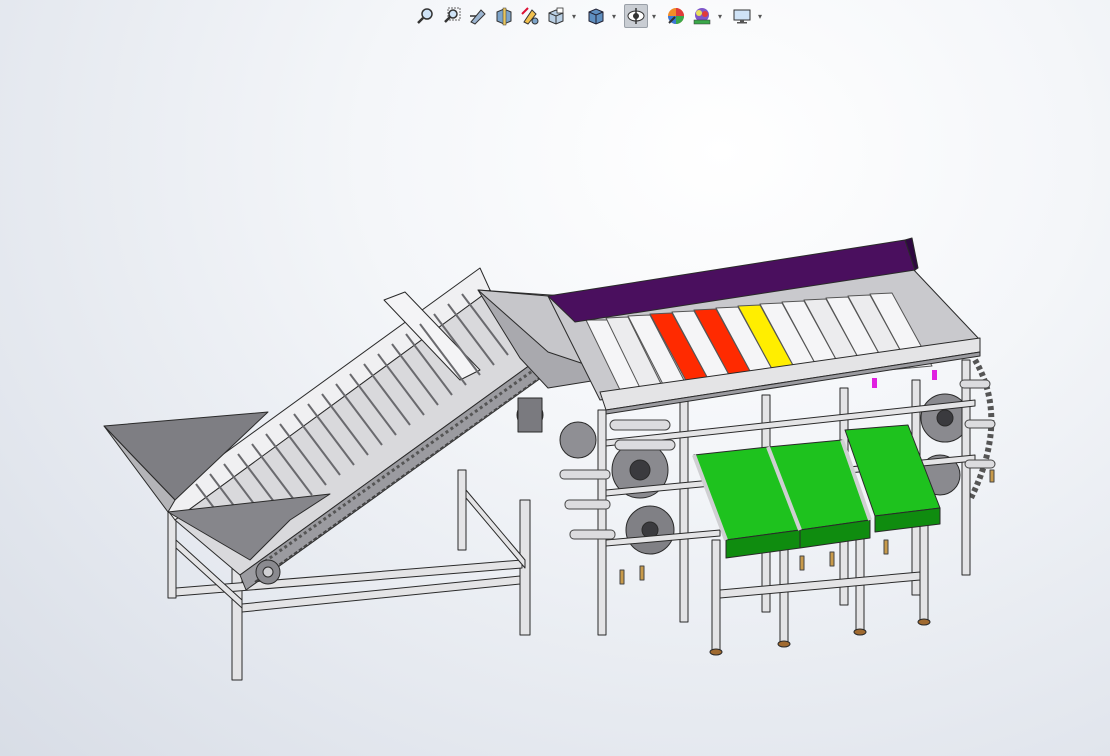 Image resolution: width=1110 pixels, height=756 pixels. I want to click on output-belt-conveyors, so click(816, 491).